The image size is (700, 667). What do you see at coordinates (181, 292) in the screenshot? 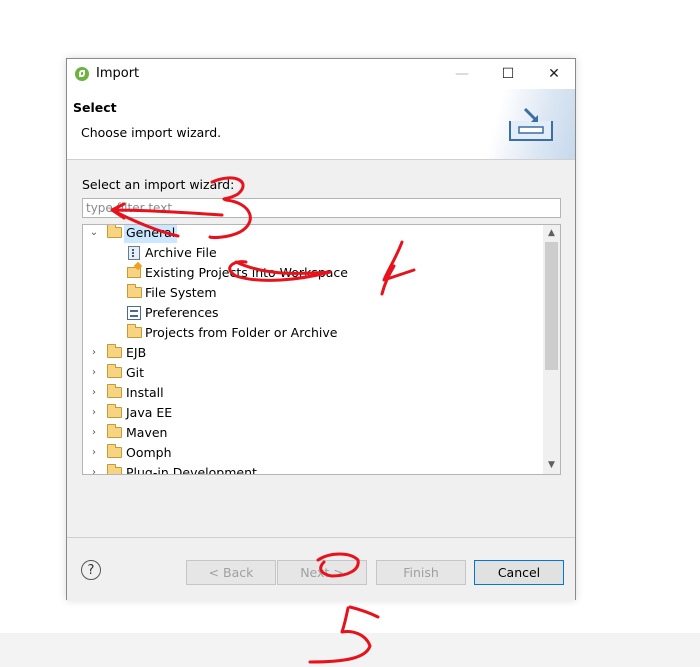
I see `tree-item-label: File System` at bounding box center [181, 292].